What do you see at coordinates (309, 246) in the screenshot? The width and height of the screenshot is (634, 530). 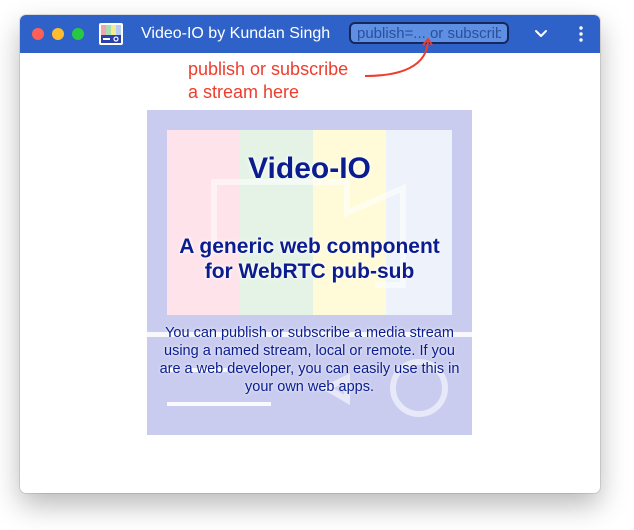 I see `poster-subtitle-line-1: A generic web component` at bounding box center [309, 246].